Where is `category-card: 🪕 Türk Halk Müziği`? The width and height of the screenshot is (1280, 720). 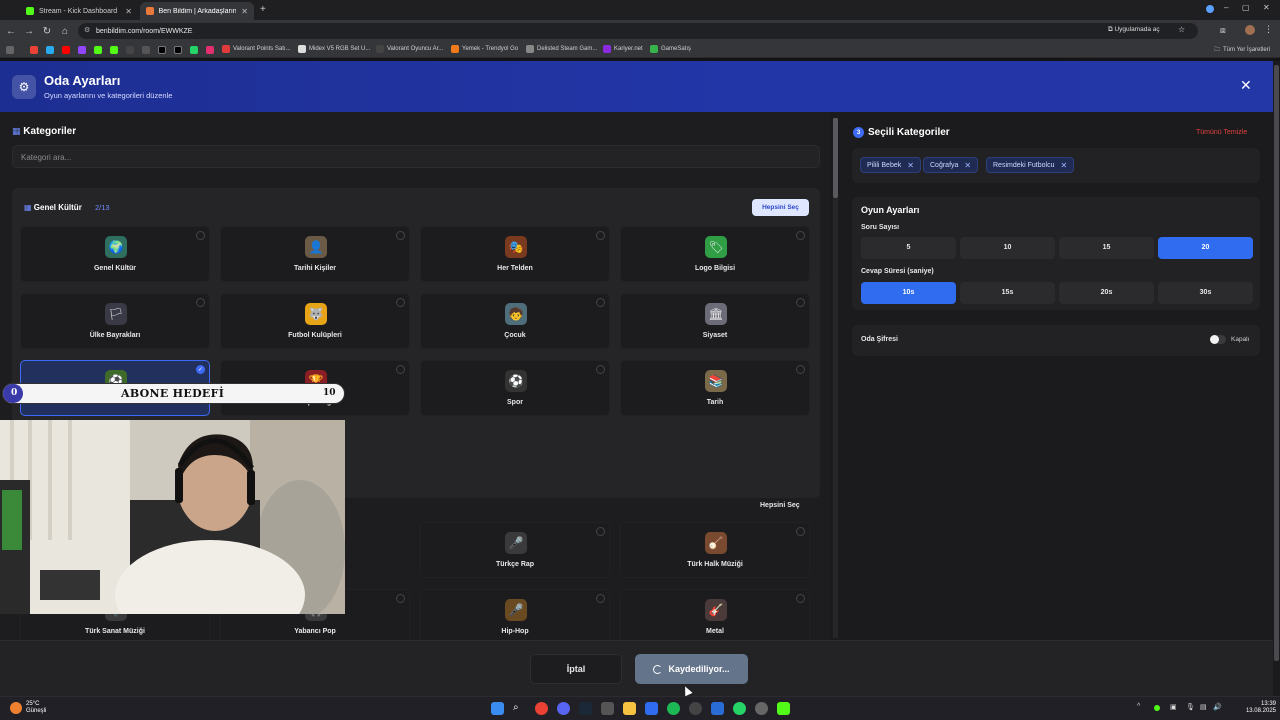
category-card: 🪕 Türk Halk Müziği is located at coordinates (715, 550).